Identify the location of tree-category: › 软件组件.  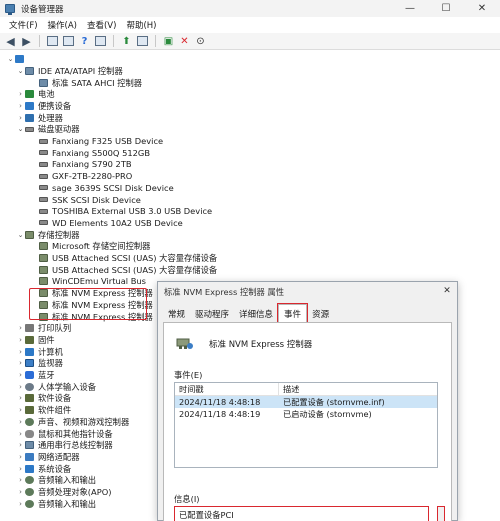
(43, 410).